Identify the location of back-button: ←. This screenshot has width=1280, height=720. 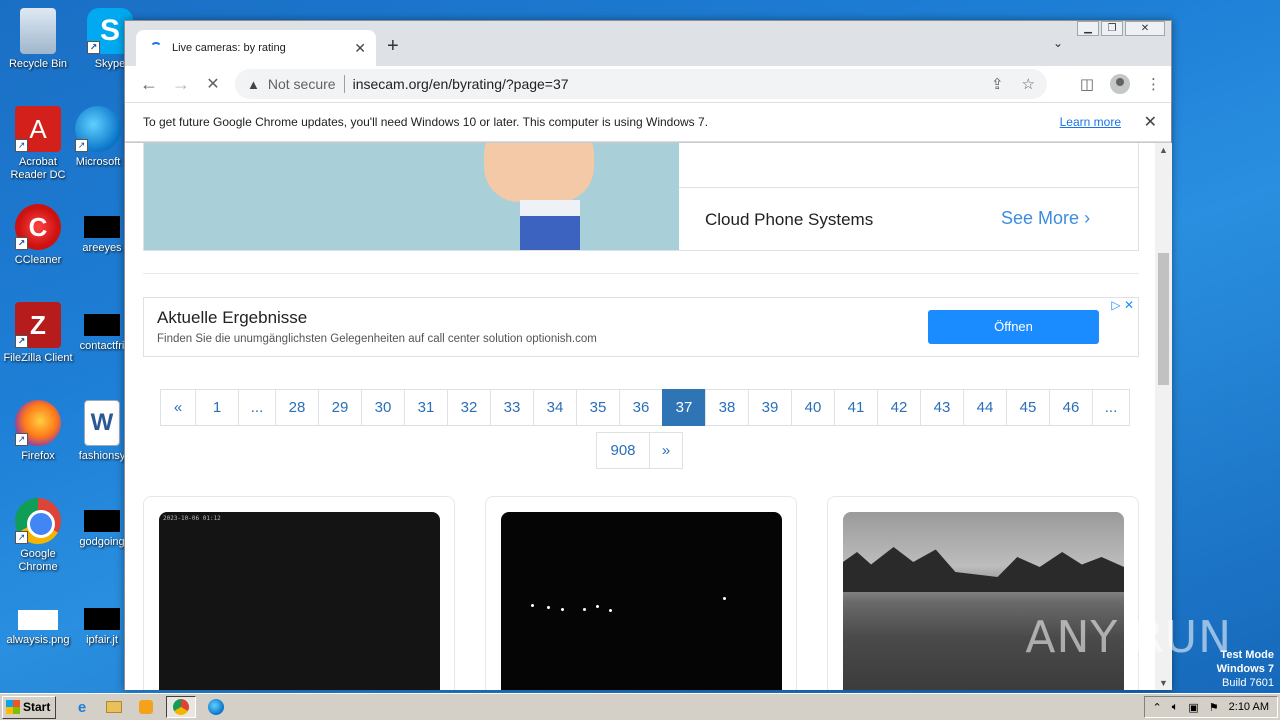
(149, 84).